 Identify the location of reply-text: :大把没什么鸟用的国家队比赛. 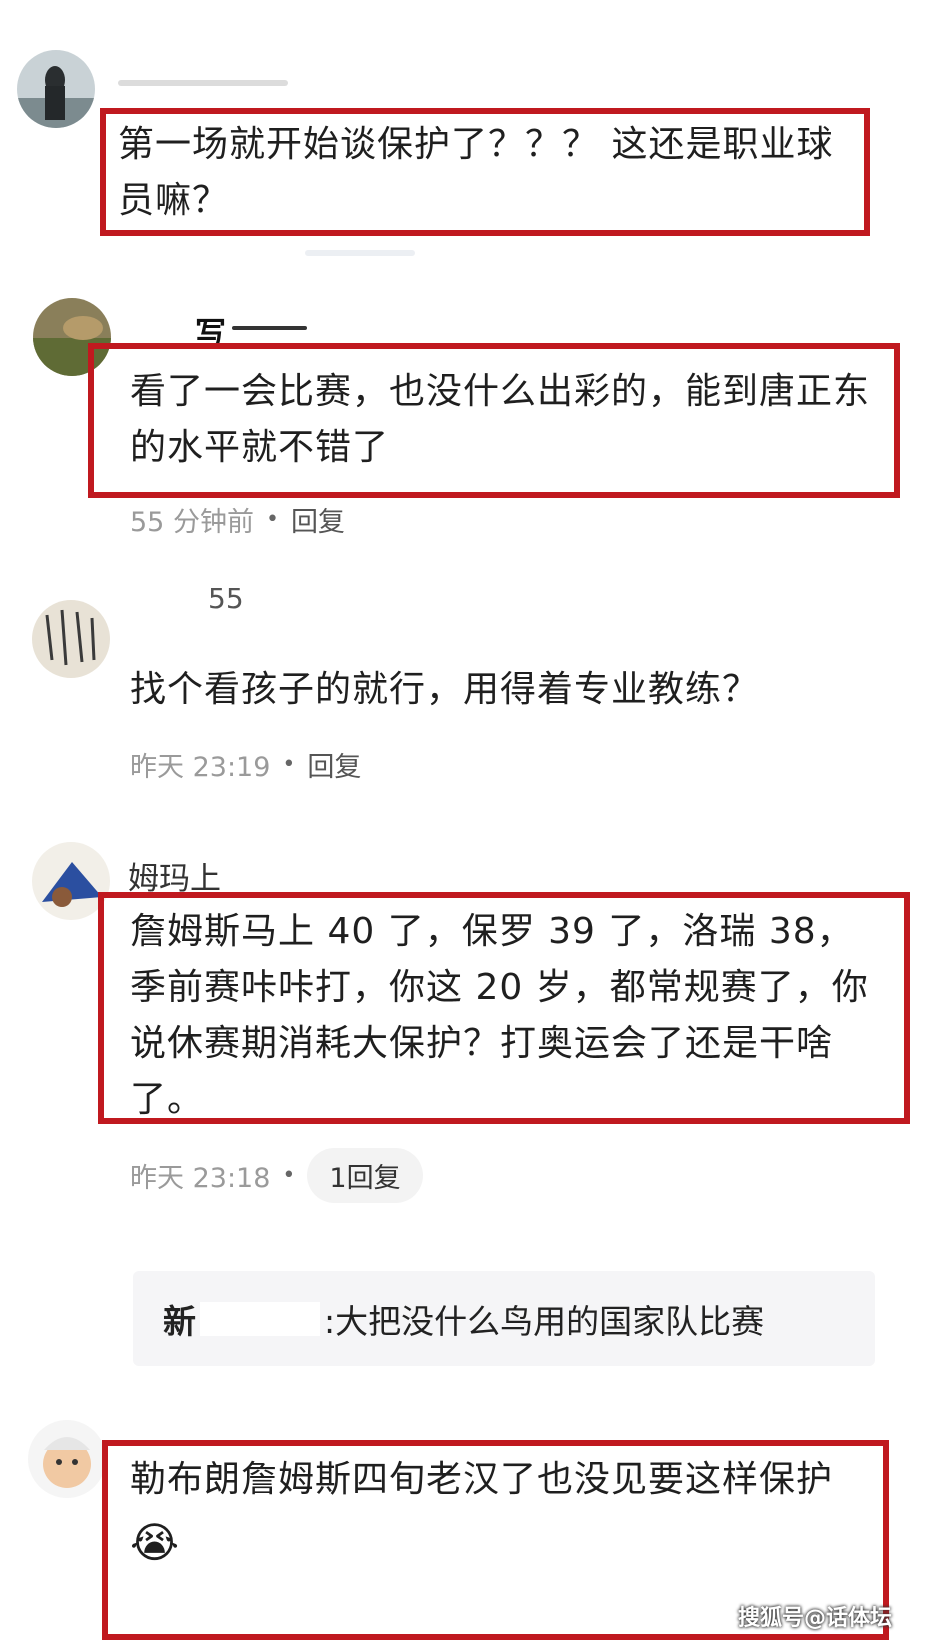
(544, 1321).